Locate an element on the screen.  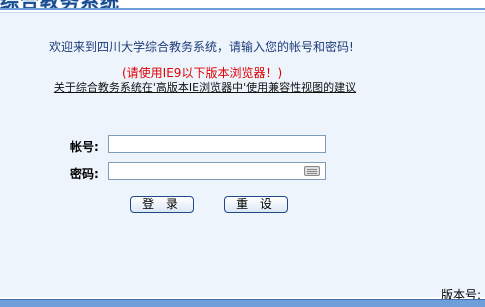
header-banner: 综合教务系统 is located at coordinates (242, 5).